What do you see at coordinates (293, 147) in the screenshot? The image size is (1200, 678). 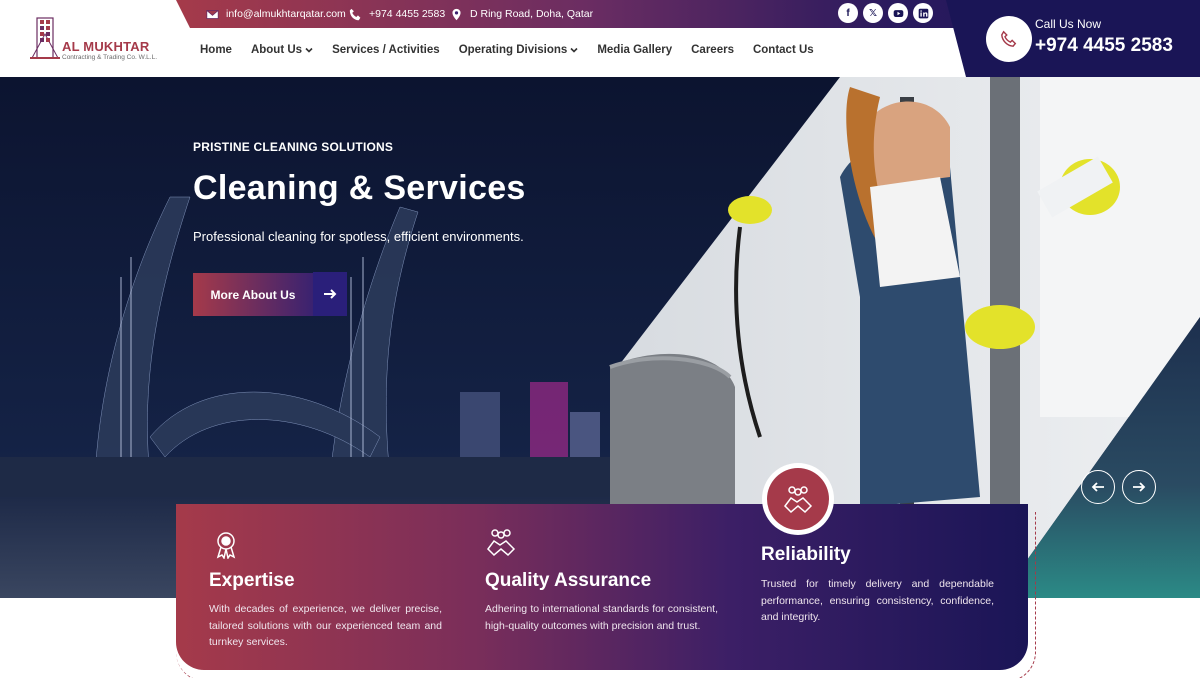 I see `hero-eyebrow: PRISTINE CLEANING SOLUTIONS` at bounding box center [293, 147].